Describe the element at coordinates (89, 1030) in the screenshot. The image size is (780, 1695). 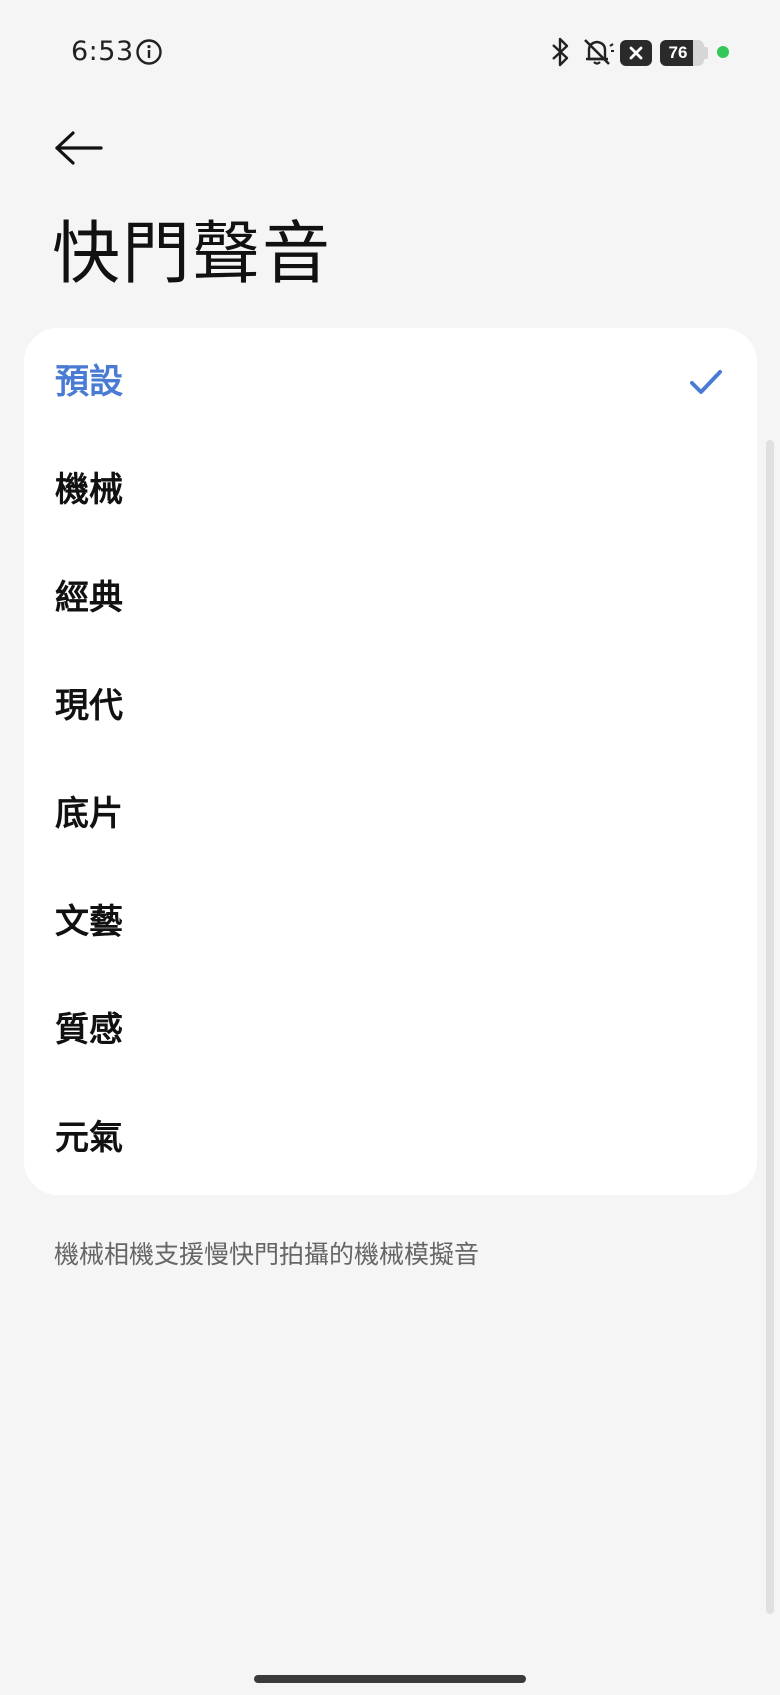
I see `option-label: 質感` at that location.